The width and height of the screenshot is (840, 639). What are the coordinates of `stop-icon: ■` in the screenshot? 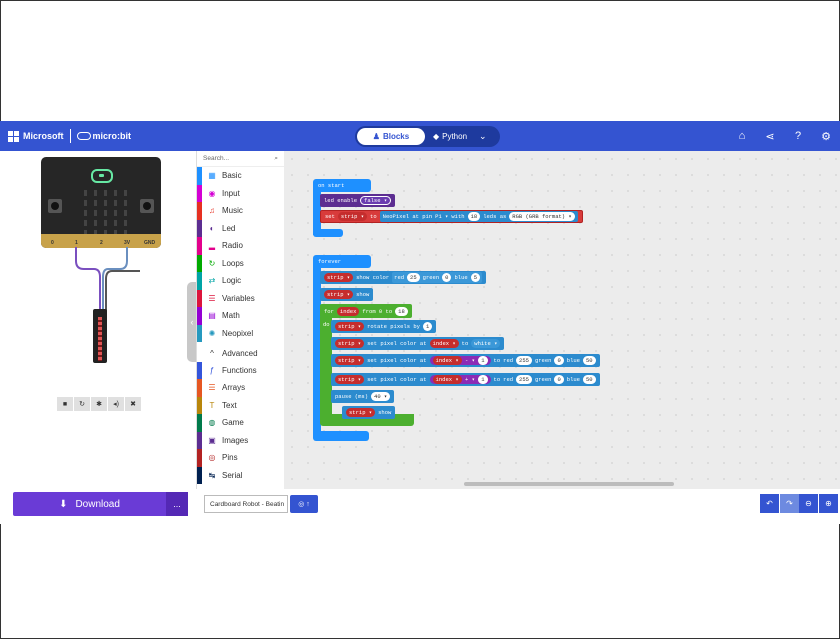 It's located at (65, 404).